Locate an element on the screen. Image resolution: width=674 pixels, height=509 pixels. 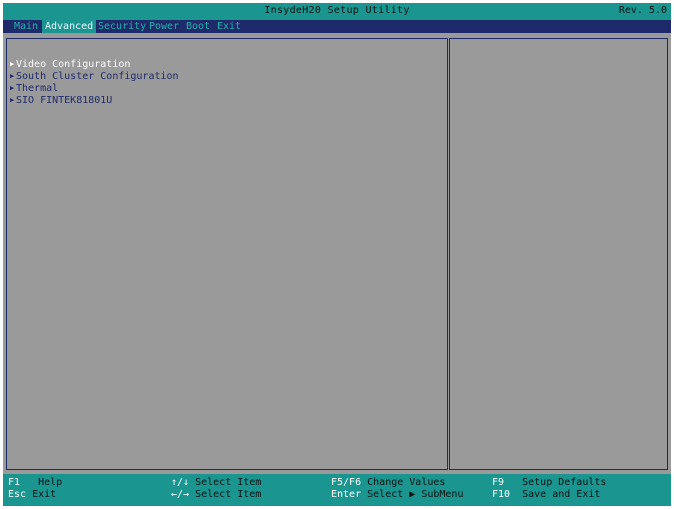
revision-label: Rev. 5.0 is located at coordinates (642, 10).